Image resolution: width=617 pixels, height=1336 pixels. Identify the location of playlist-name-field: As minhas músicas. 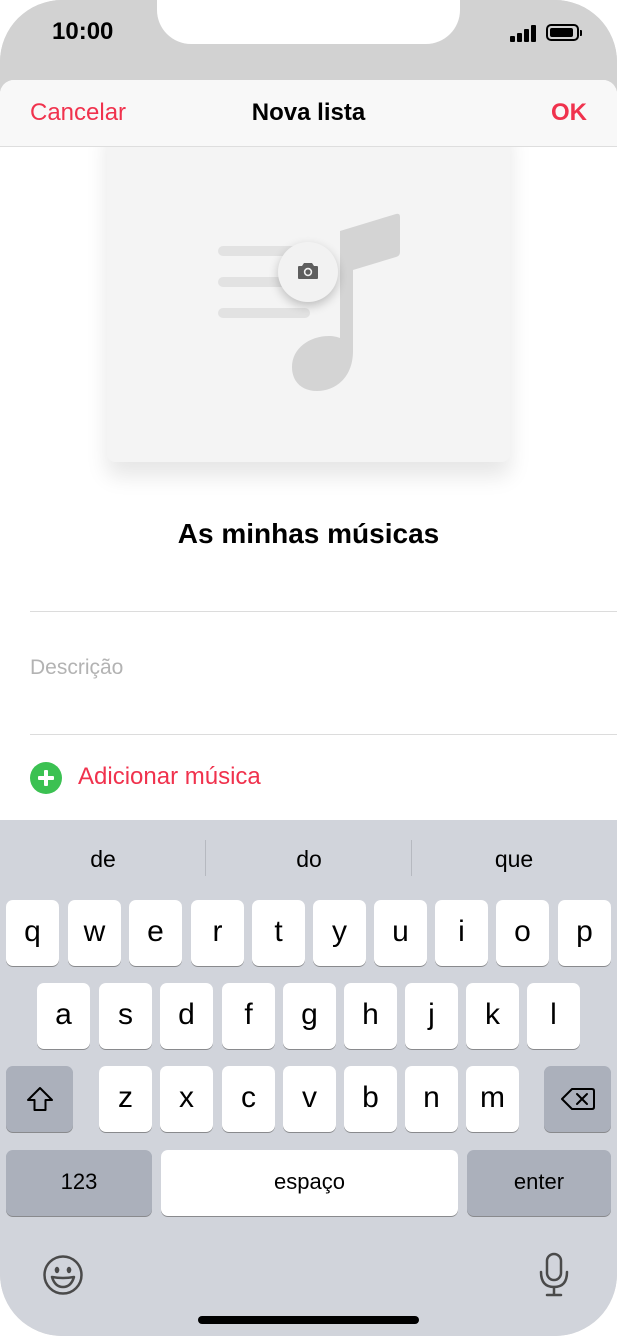
(308, 534).